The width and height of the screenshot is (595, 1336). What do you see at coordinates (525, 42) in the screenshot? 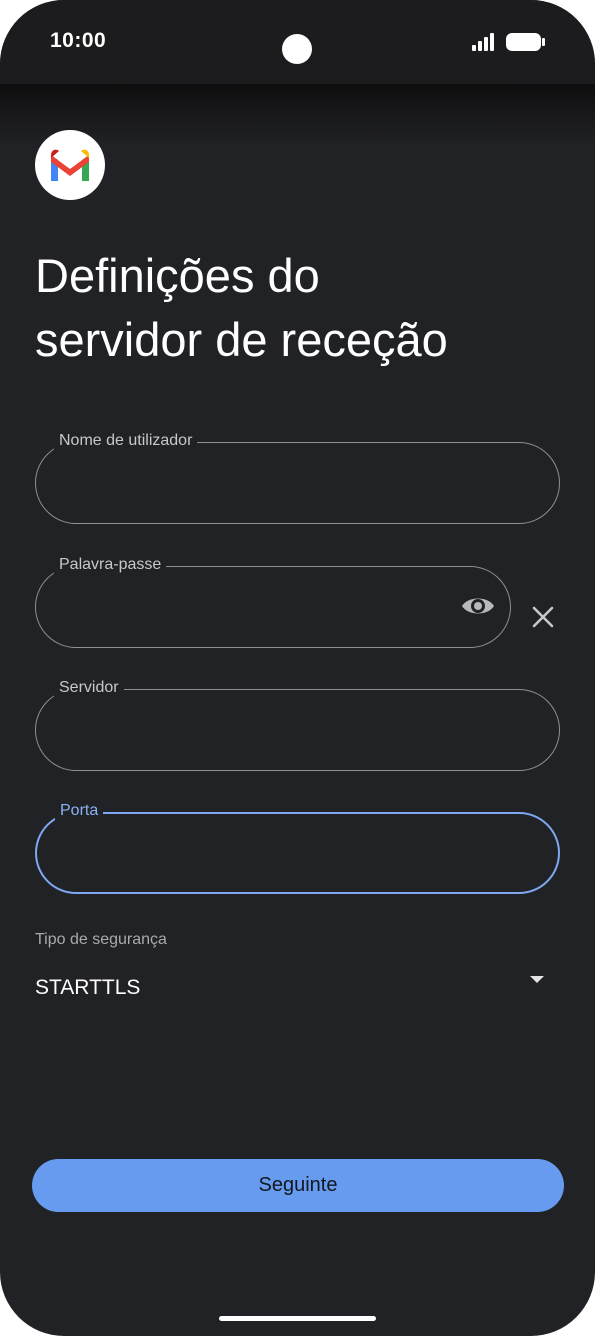
I see `battery-icon` at bounding box center [525, 42].